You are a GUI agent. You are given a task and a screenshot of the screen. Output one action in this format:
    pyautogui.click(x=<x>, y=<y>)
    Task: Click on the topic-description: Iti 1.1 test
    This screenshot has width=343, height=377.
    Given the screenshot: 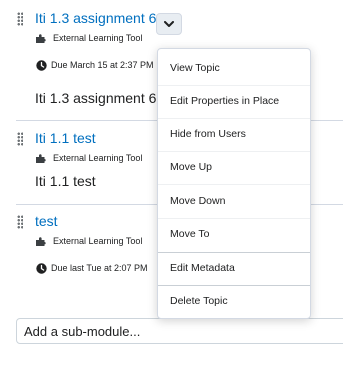 What is the action you would take?
    pyautogui.click(x=65, y=181)
    